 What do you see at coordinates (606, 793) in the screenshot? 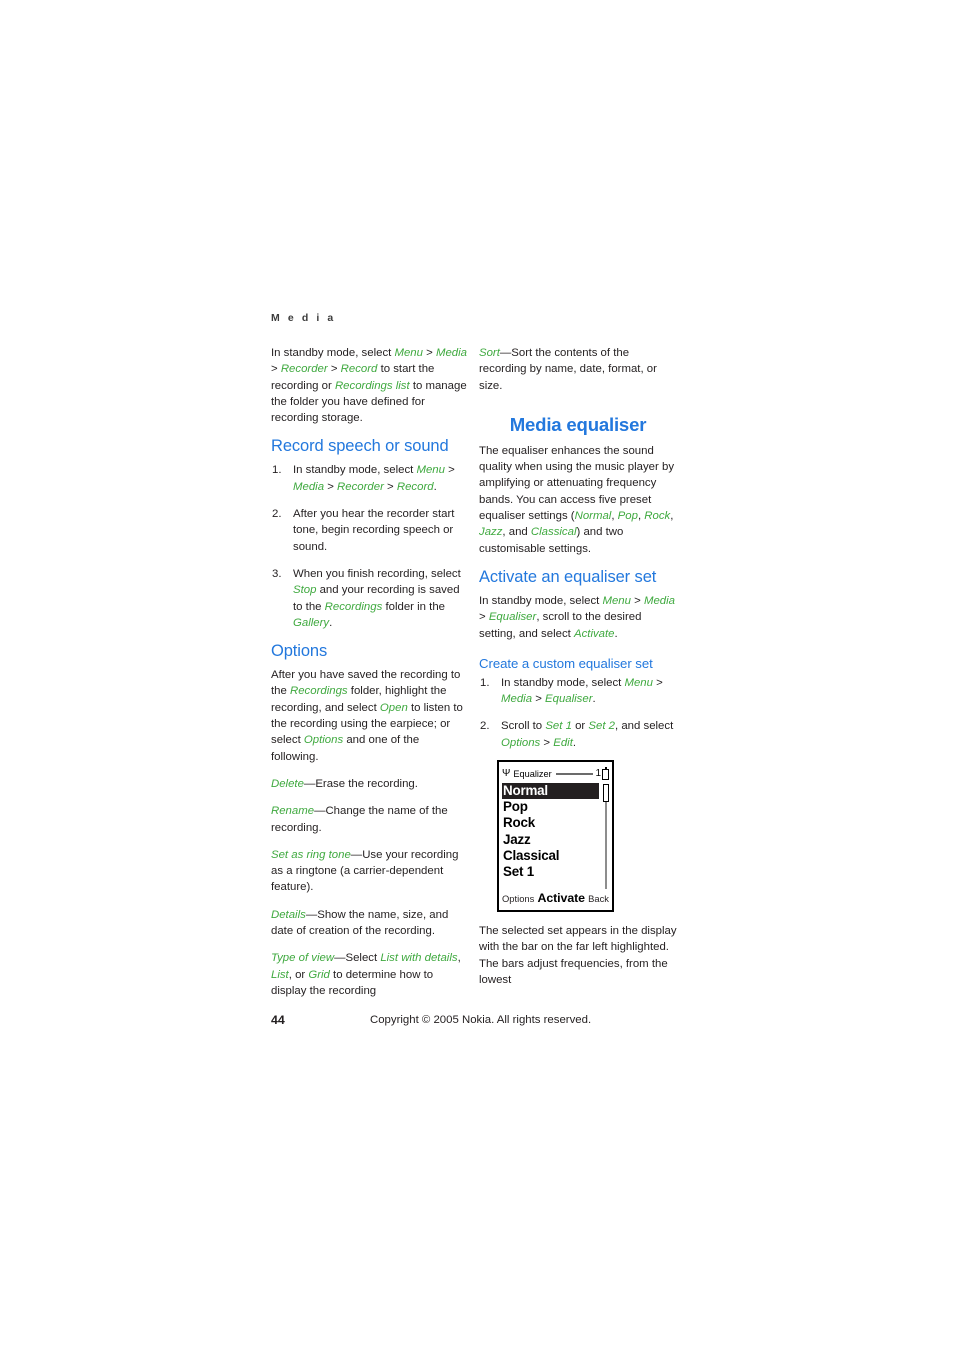
I see `scrollbar-thumb` at bounding box center [606, 793].